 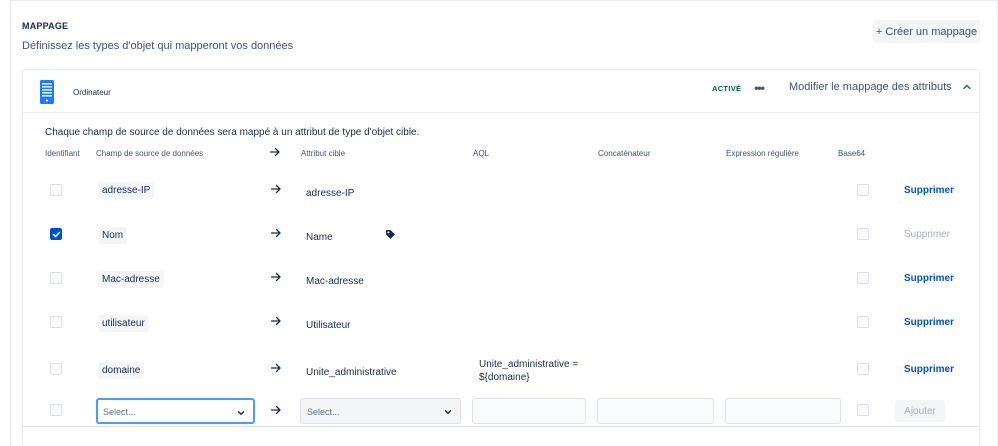 I want to click on source-field-value: Nom, so click(x=113, y=235).